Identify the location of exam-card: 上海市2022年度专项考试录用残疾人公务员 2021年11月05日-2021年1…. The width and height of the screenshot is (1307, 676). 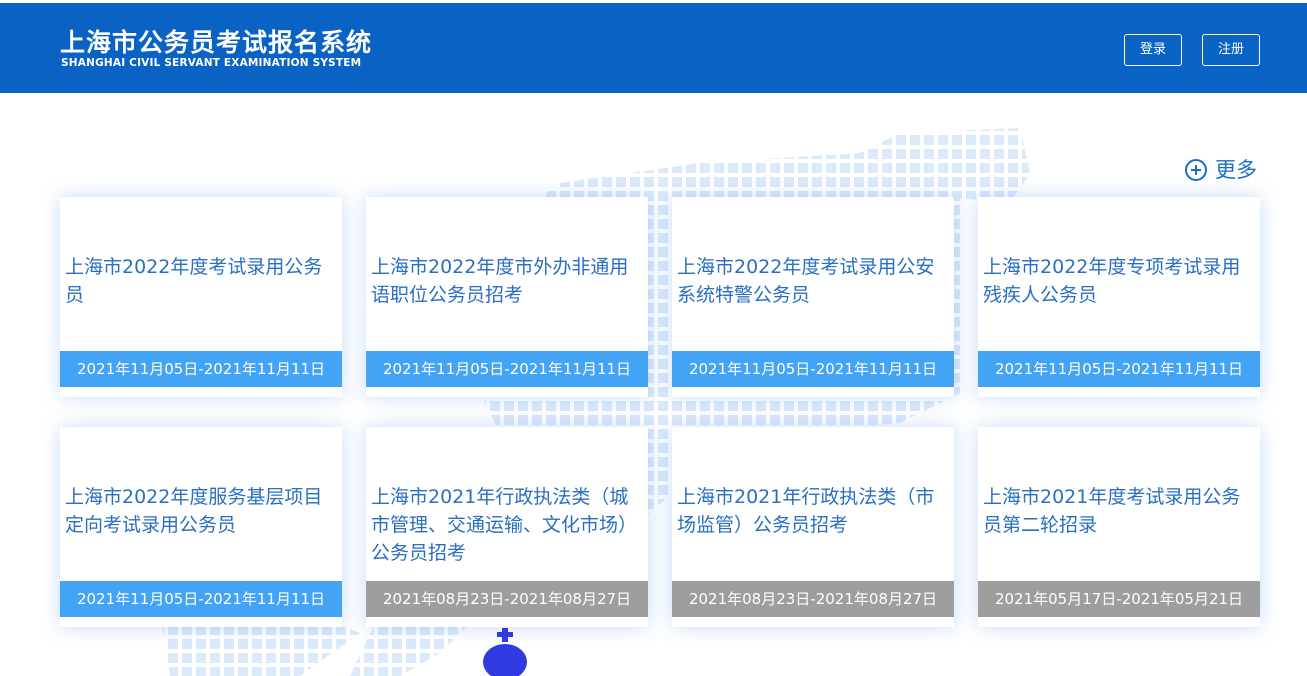
(1119, 297).